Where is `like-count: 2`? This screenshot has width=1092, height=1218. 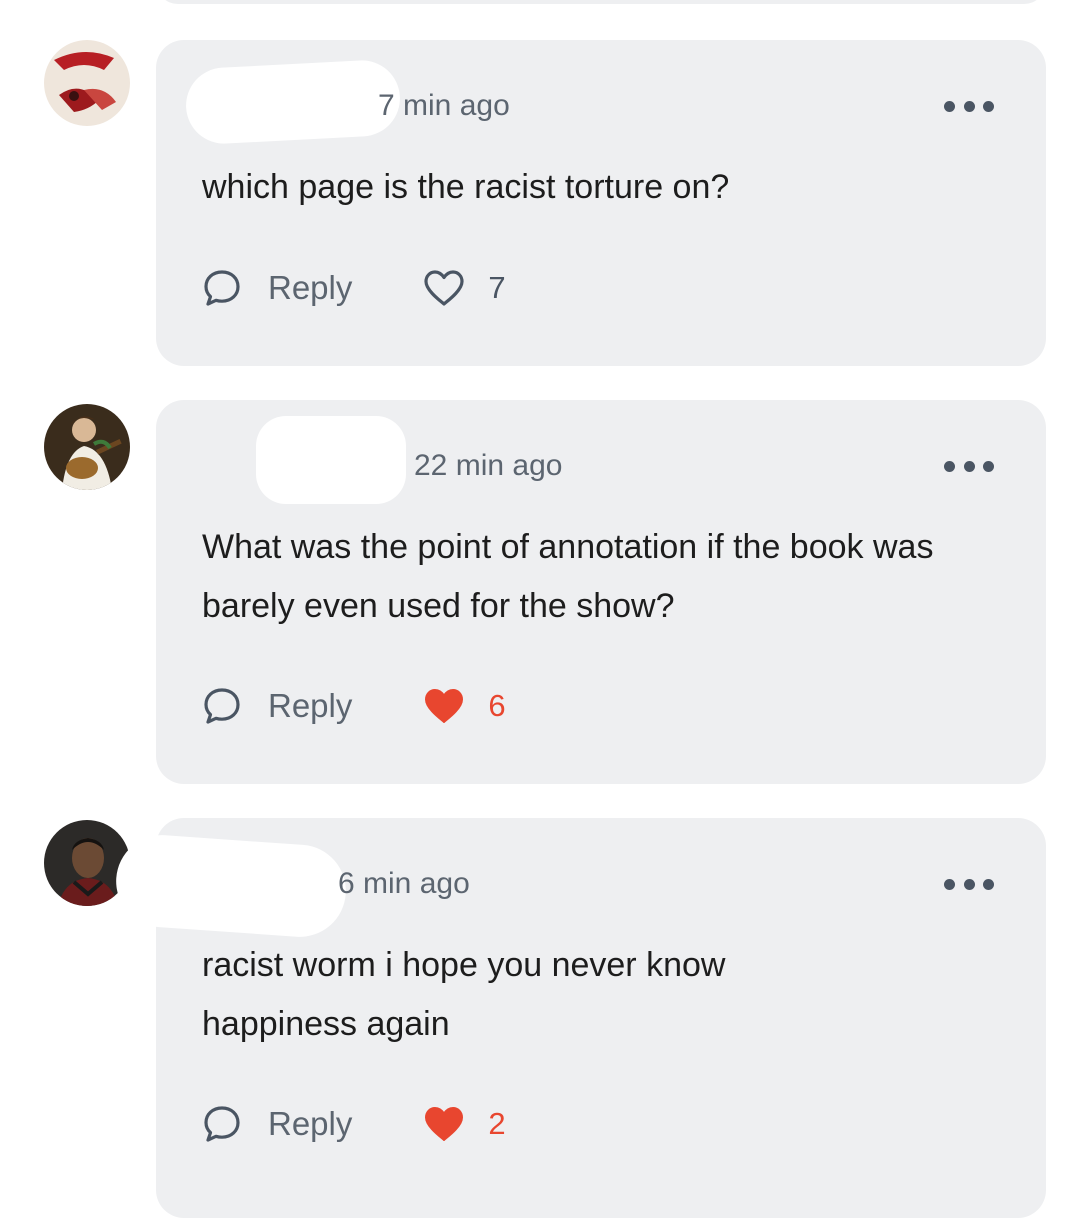 like-count: 2 is located at coordinates (497, 1123).